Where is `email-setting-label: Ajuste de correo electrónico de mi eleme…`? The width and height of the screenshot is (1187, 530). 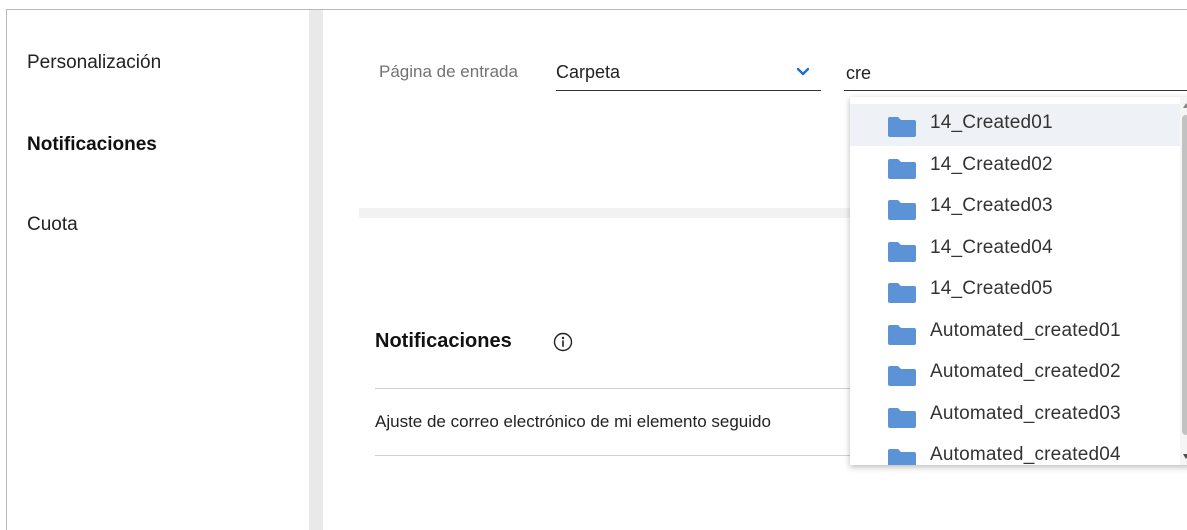 email-setting-label: Ajuste de correo electrónico de mi eleme… is located at coordinates (573, 421).